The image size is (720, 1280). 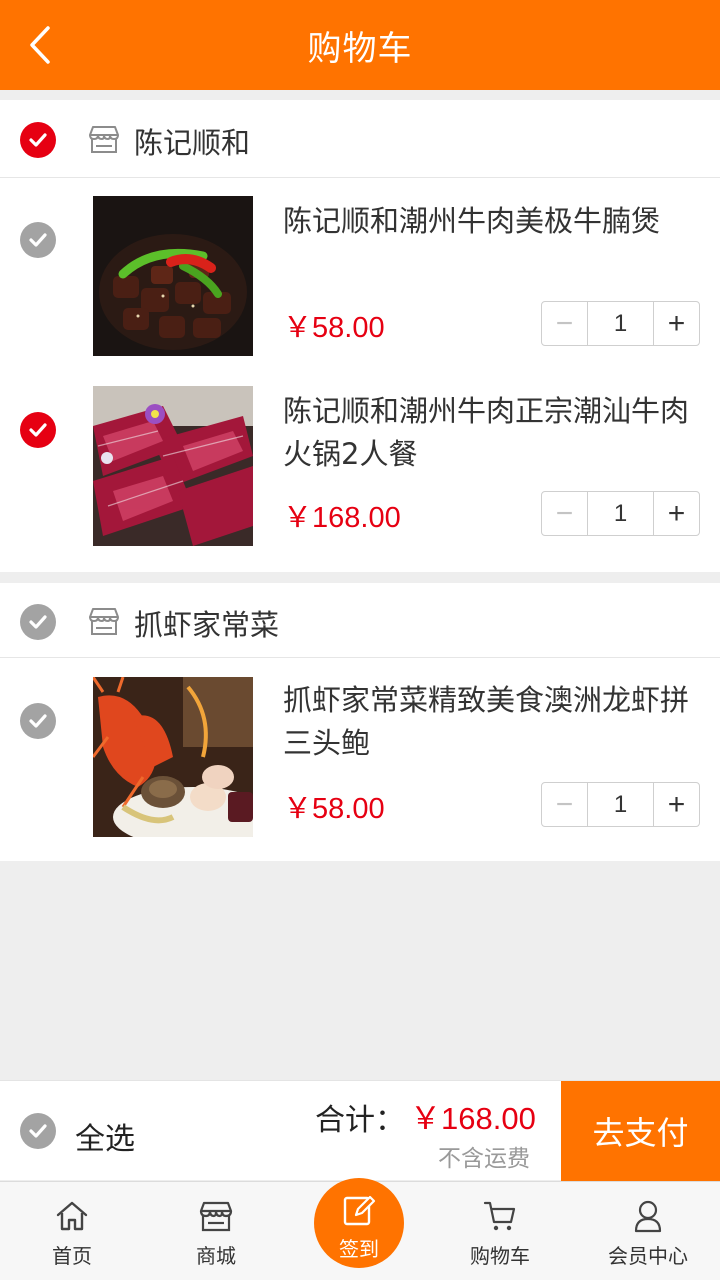 What do you see at coordinates (484, 1159) in the screenshot?
I see `shipping-note: 不含运费` at bounding box center [484, 1159].